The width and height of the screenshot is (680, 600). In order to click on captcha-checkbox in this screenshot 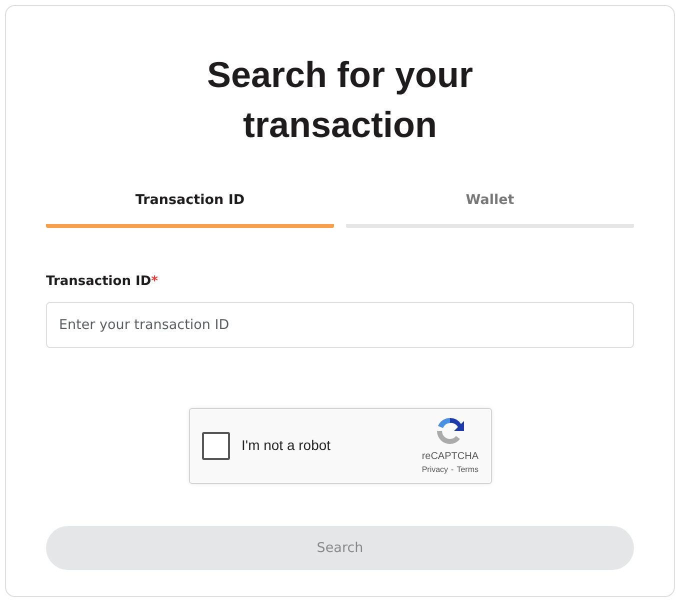, I will do `click(216, 446)`.